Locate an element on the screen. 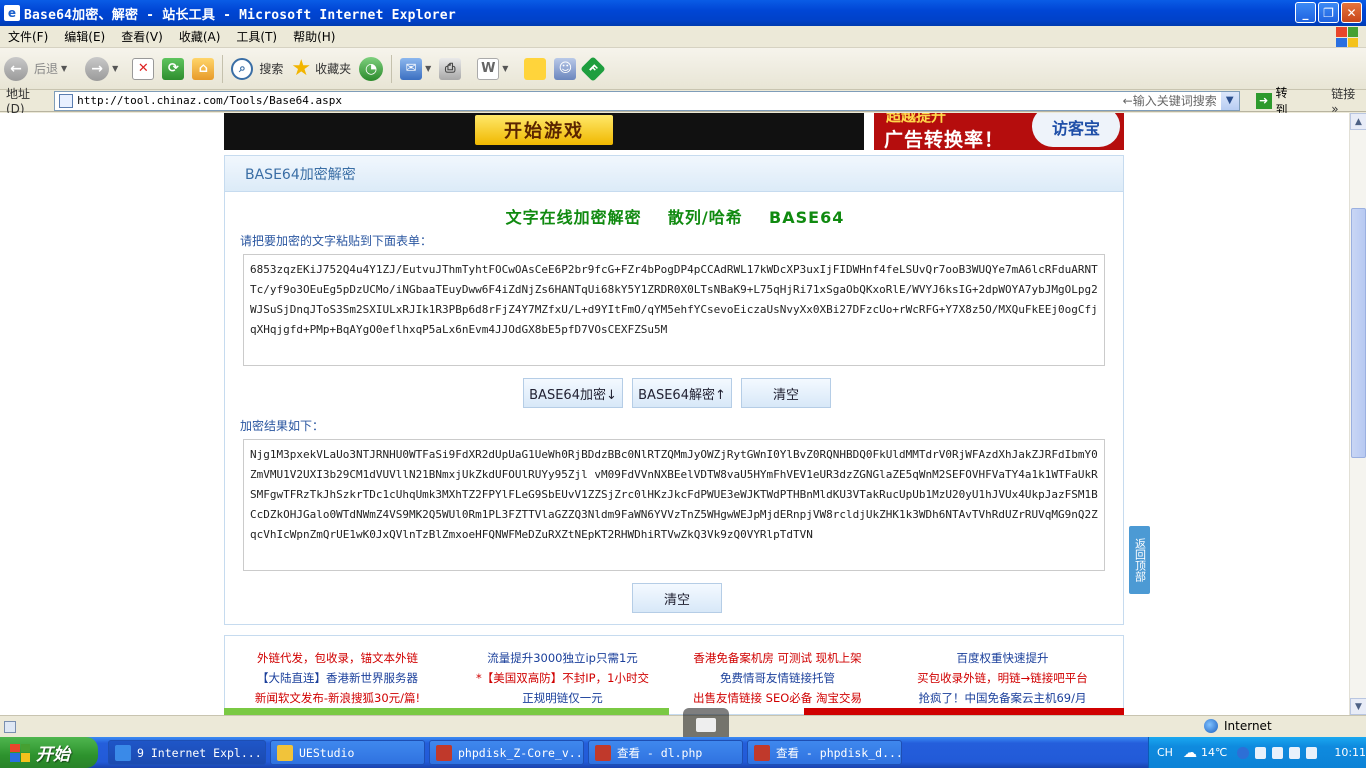 The image size is (1366, 768). ad-divider-red is located at coordinates (964, 711).